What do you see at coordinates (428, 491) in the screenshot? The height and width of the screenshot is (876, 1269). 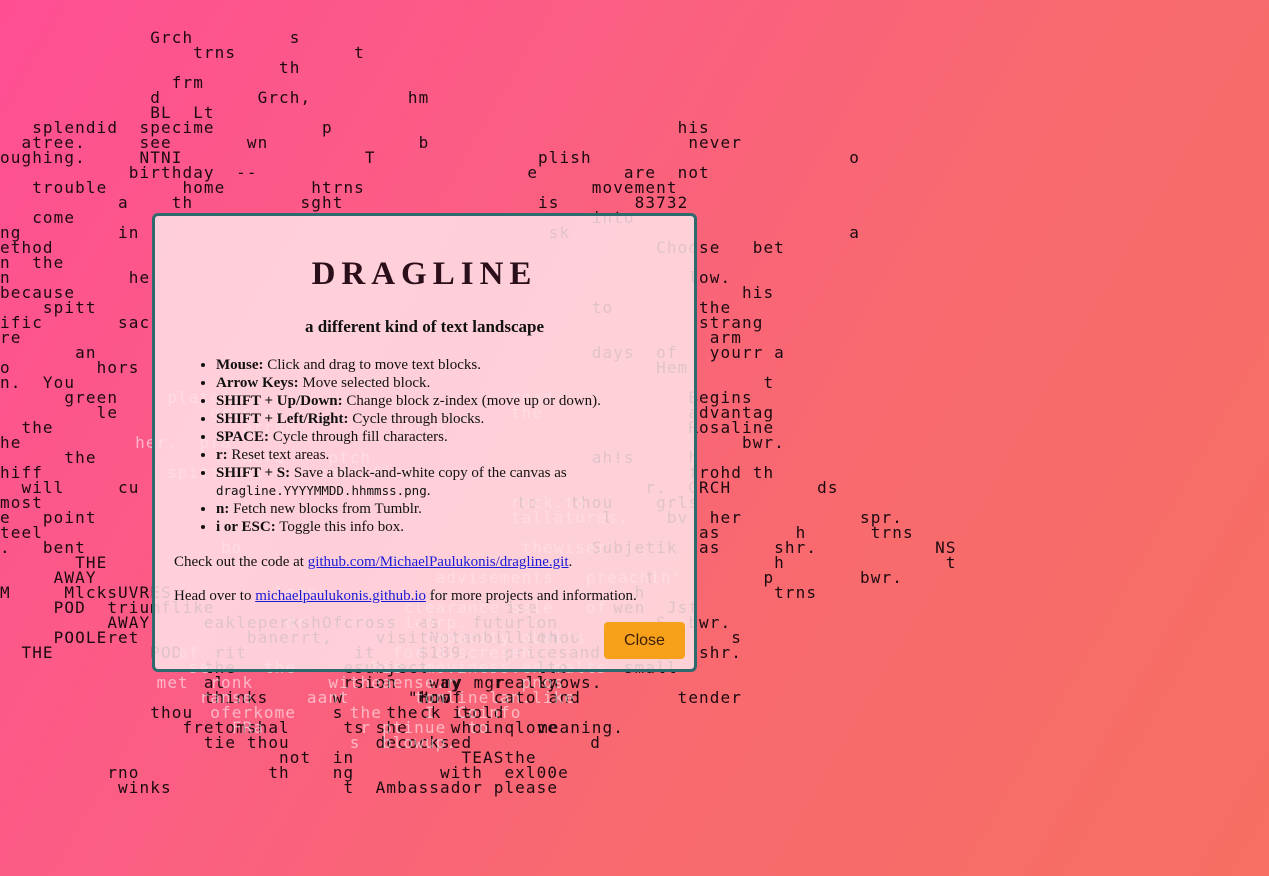 I see `control-desc-suffix: .` at bounding box center [428, 491].